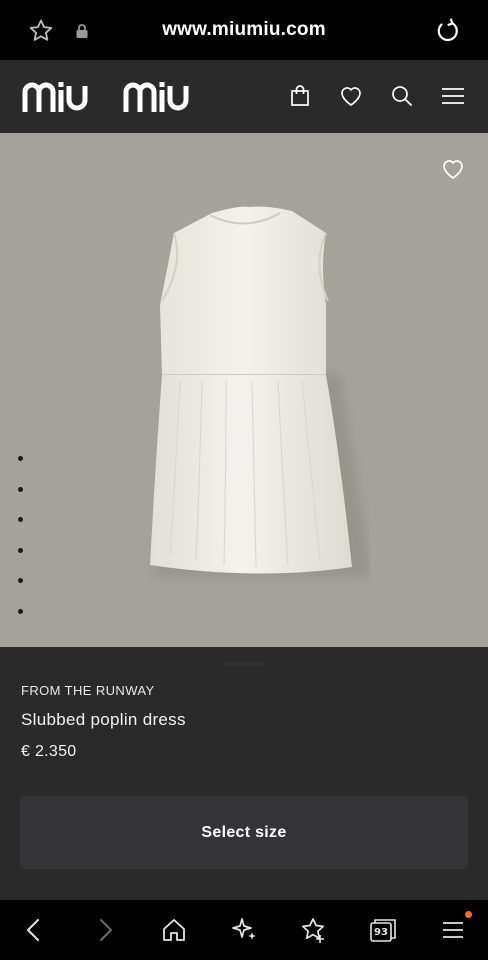  I want to click on tabs-button: 93, so click(383, 930).